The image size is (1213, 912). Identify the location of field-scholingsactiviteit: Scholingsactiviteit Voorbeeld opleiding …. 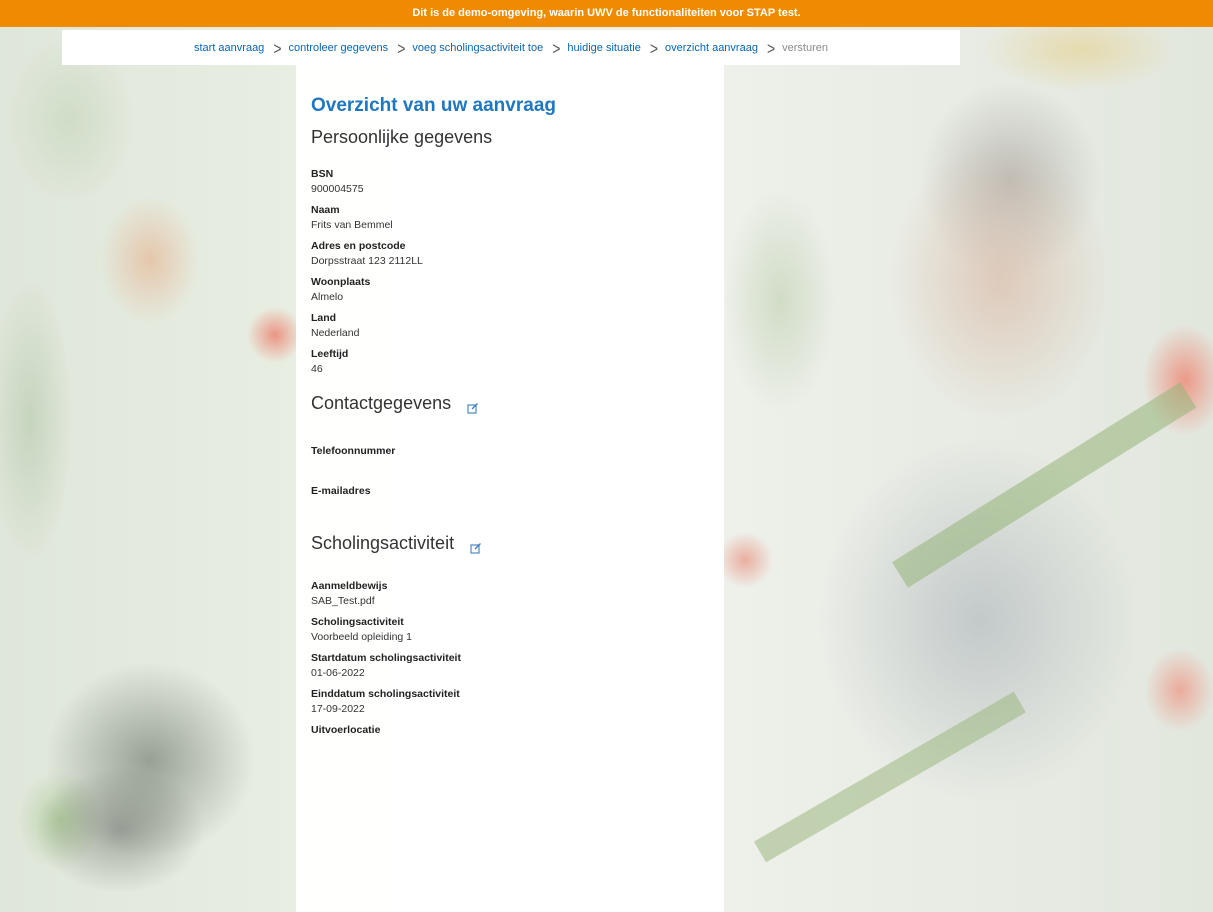
(511, 629).